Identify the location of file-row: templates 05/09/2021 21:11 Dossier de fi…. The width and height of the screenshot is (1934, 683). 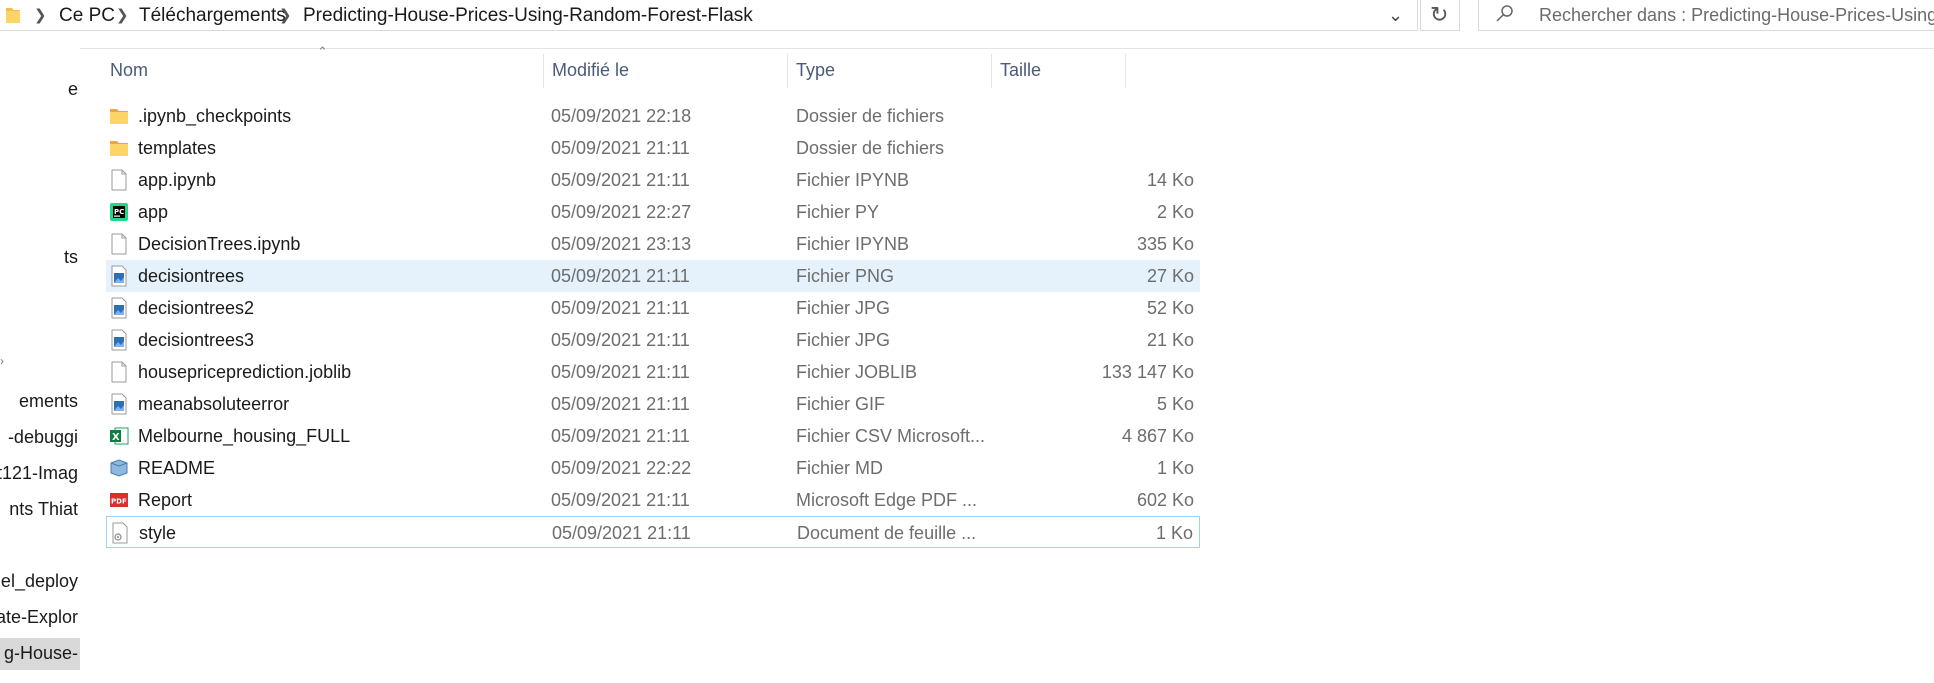
(653, 148).